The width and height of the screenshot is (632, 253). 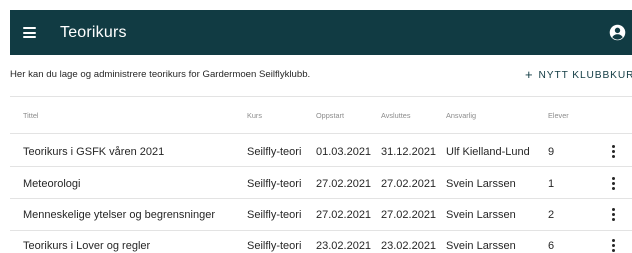 I want to click on row-end-date: 23.02.2021, so click(x=409, y=246).